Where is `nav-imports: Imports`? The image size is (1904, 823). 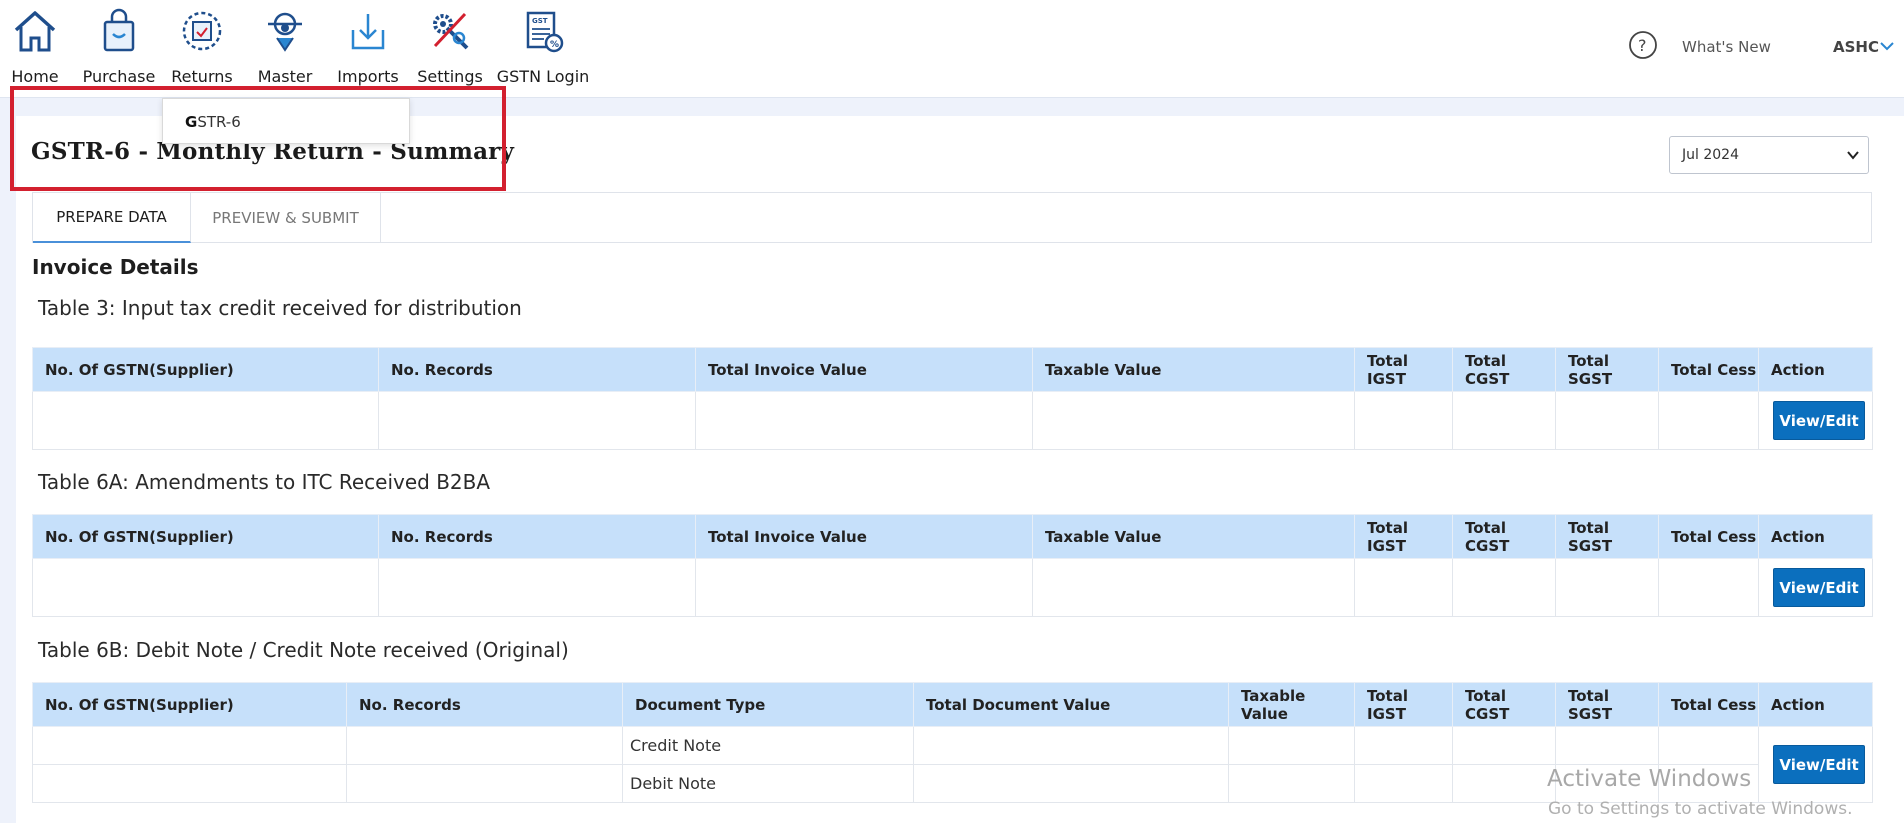
nav-imports: Imports is located at coordinates (368, 48).